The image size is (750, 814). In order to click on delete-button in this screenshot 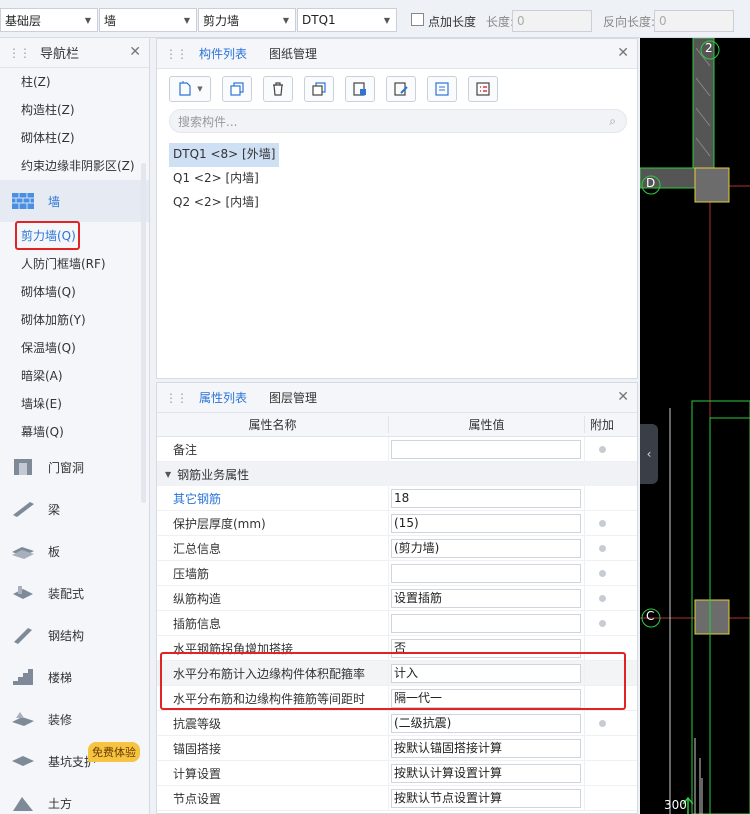, I will do `click(278, 89)`.